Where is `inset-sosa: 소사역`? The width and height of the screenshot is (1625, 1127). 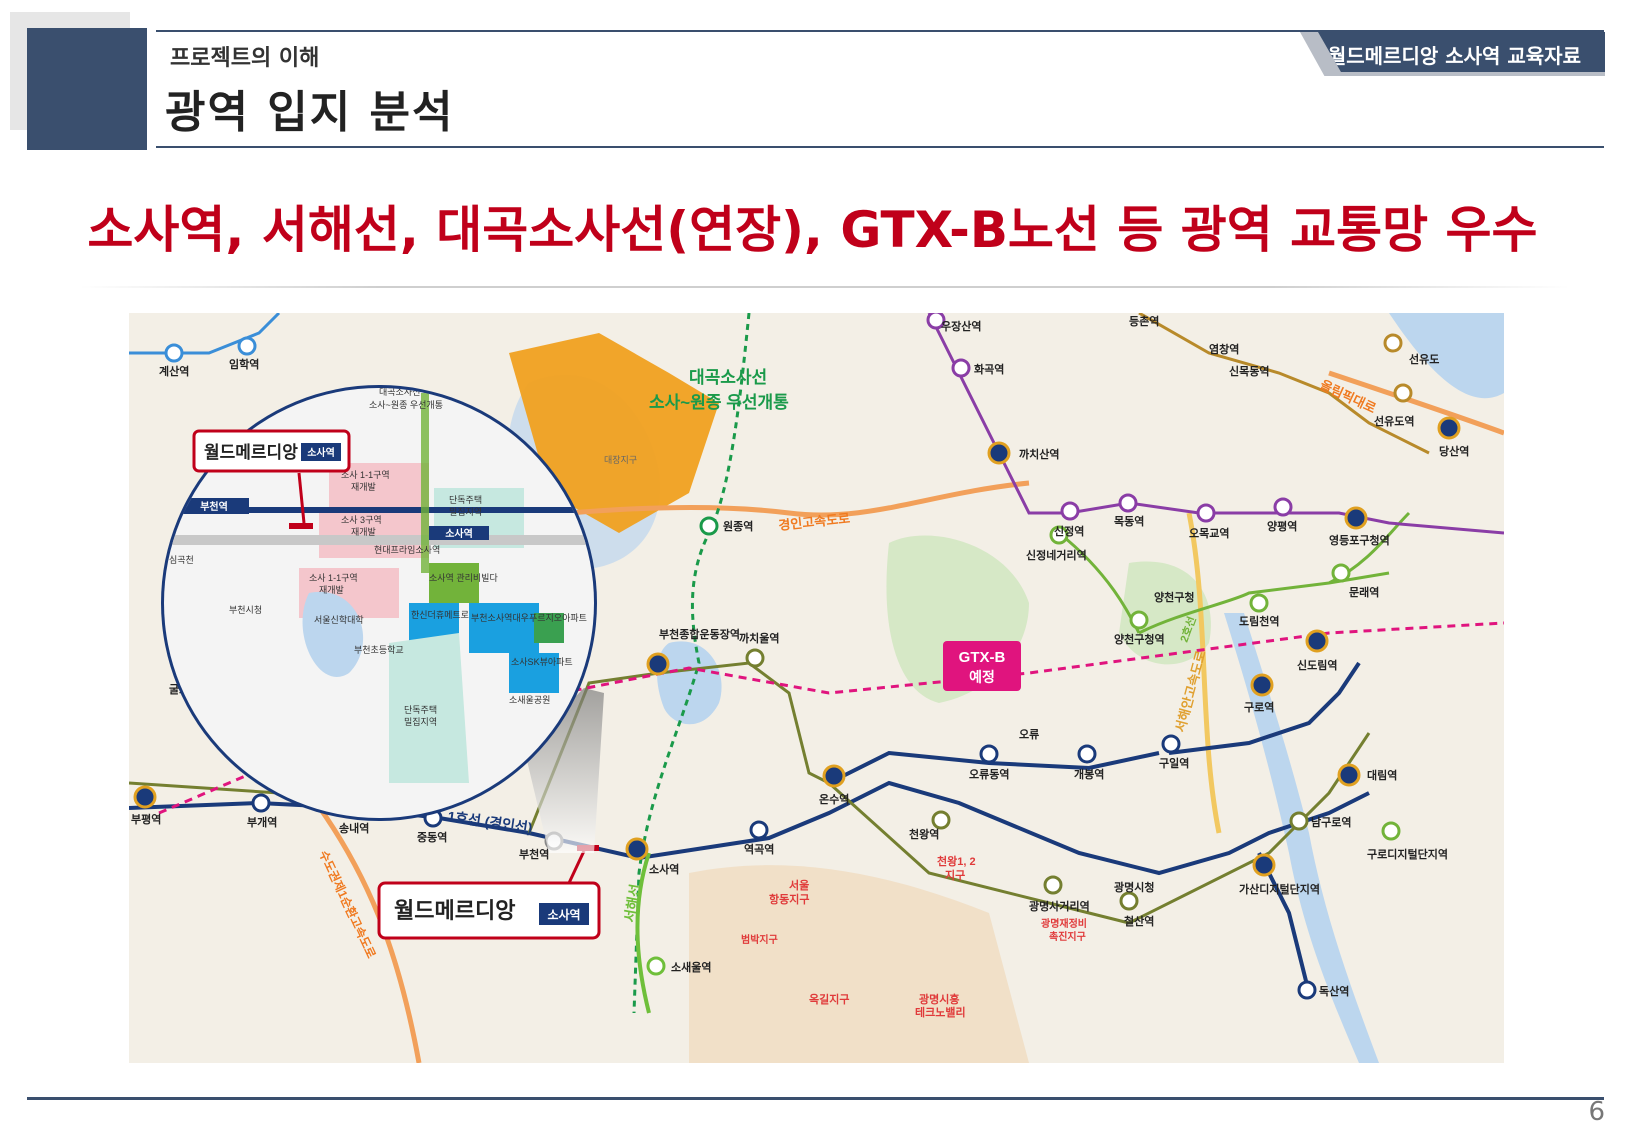 inset-sosa: 소사역 is located at coordinates (459, 533).